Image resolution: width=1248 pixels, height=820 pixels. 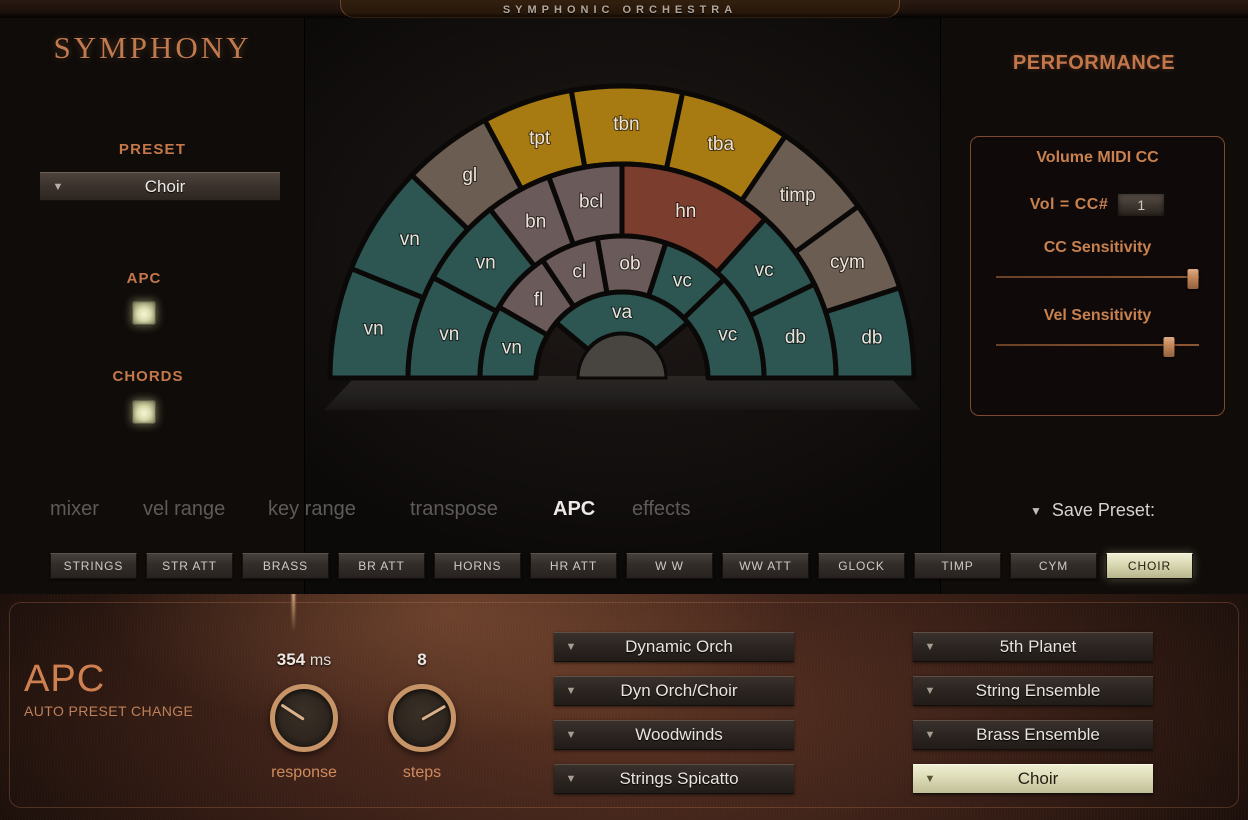 I want to click on apc-slot-value: Strings Spicatto, so click(x=679, y=778).